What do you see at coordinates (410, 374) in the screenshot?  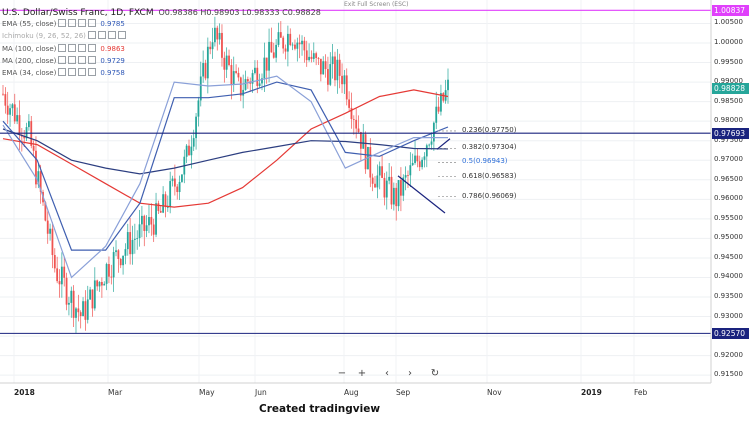 I see `scroll-right-button: ›` at bounding box center [410, 374].